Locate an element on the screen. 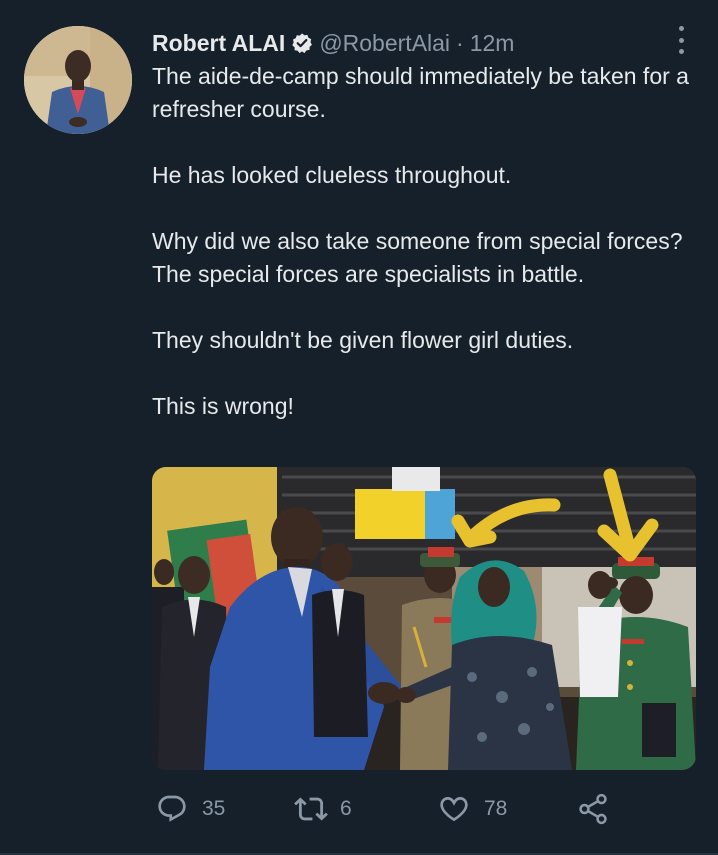  verified-badge-icon is located at coordinates (302, 43).